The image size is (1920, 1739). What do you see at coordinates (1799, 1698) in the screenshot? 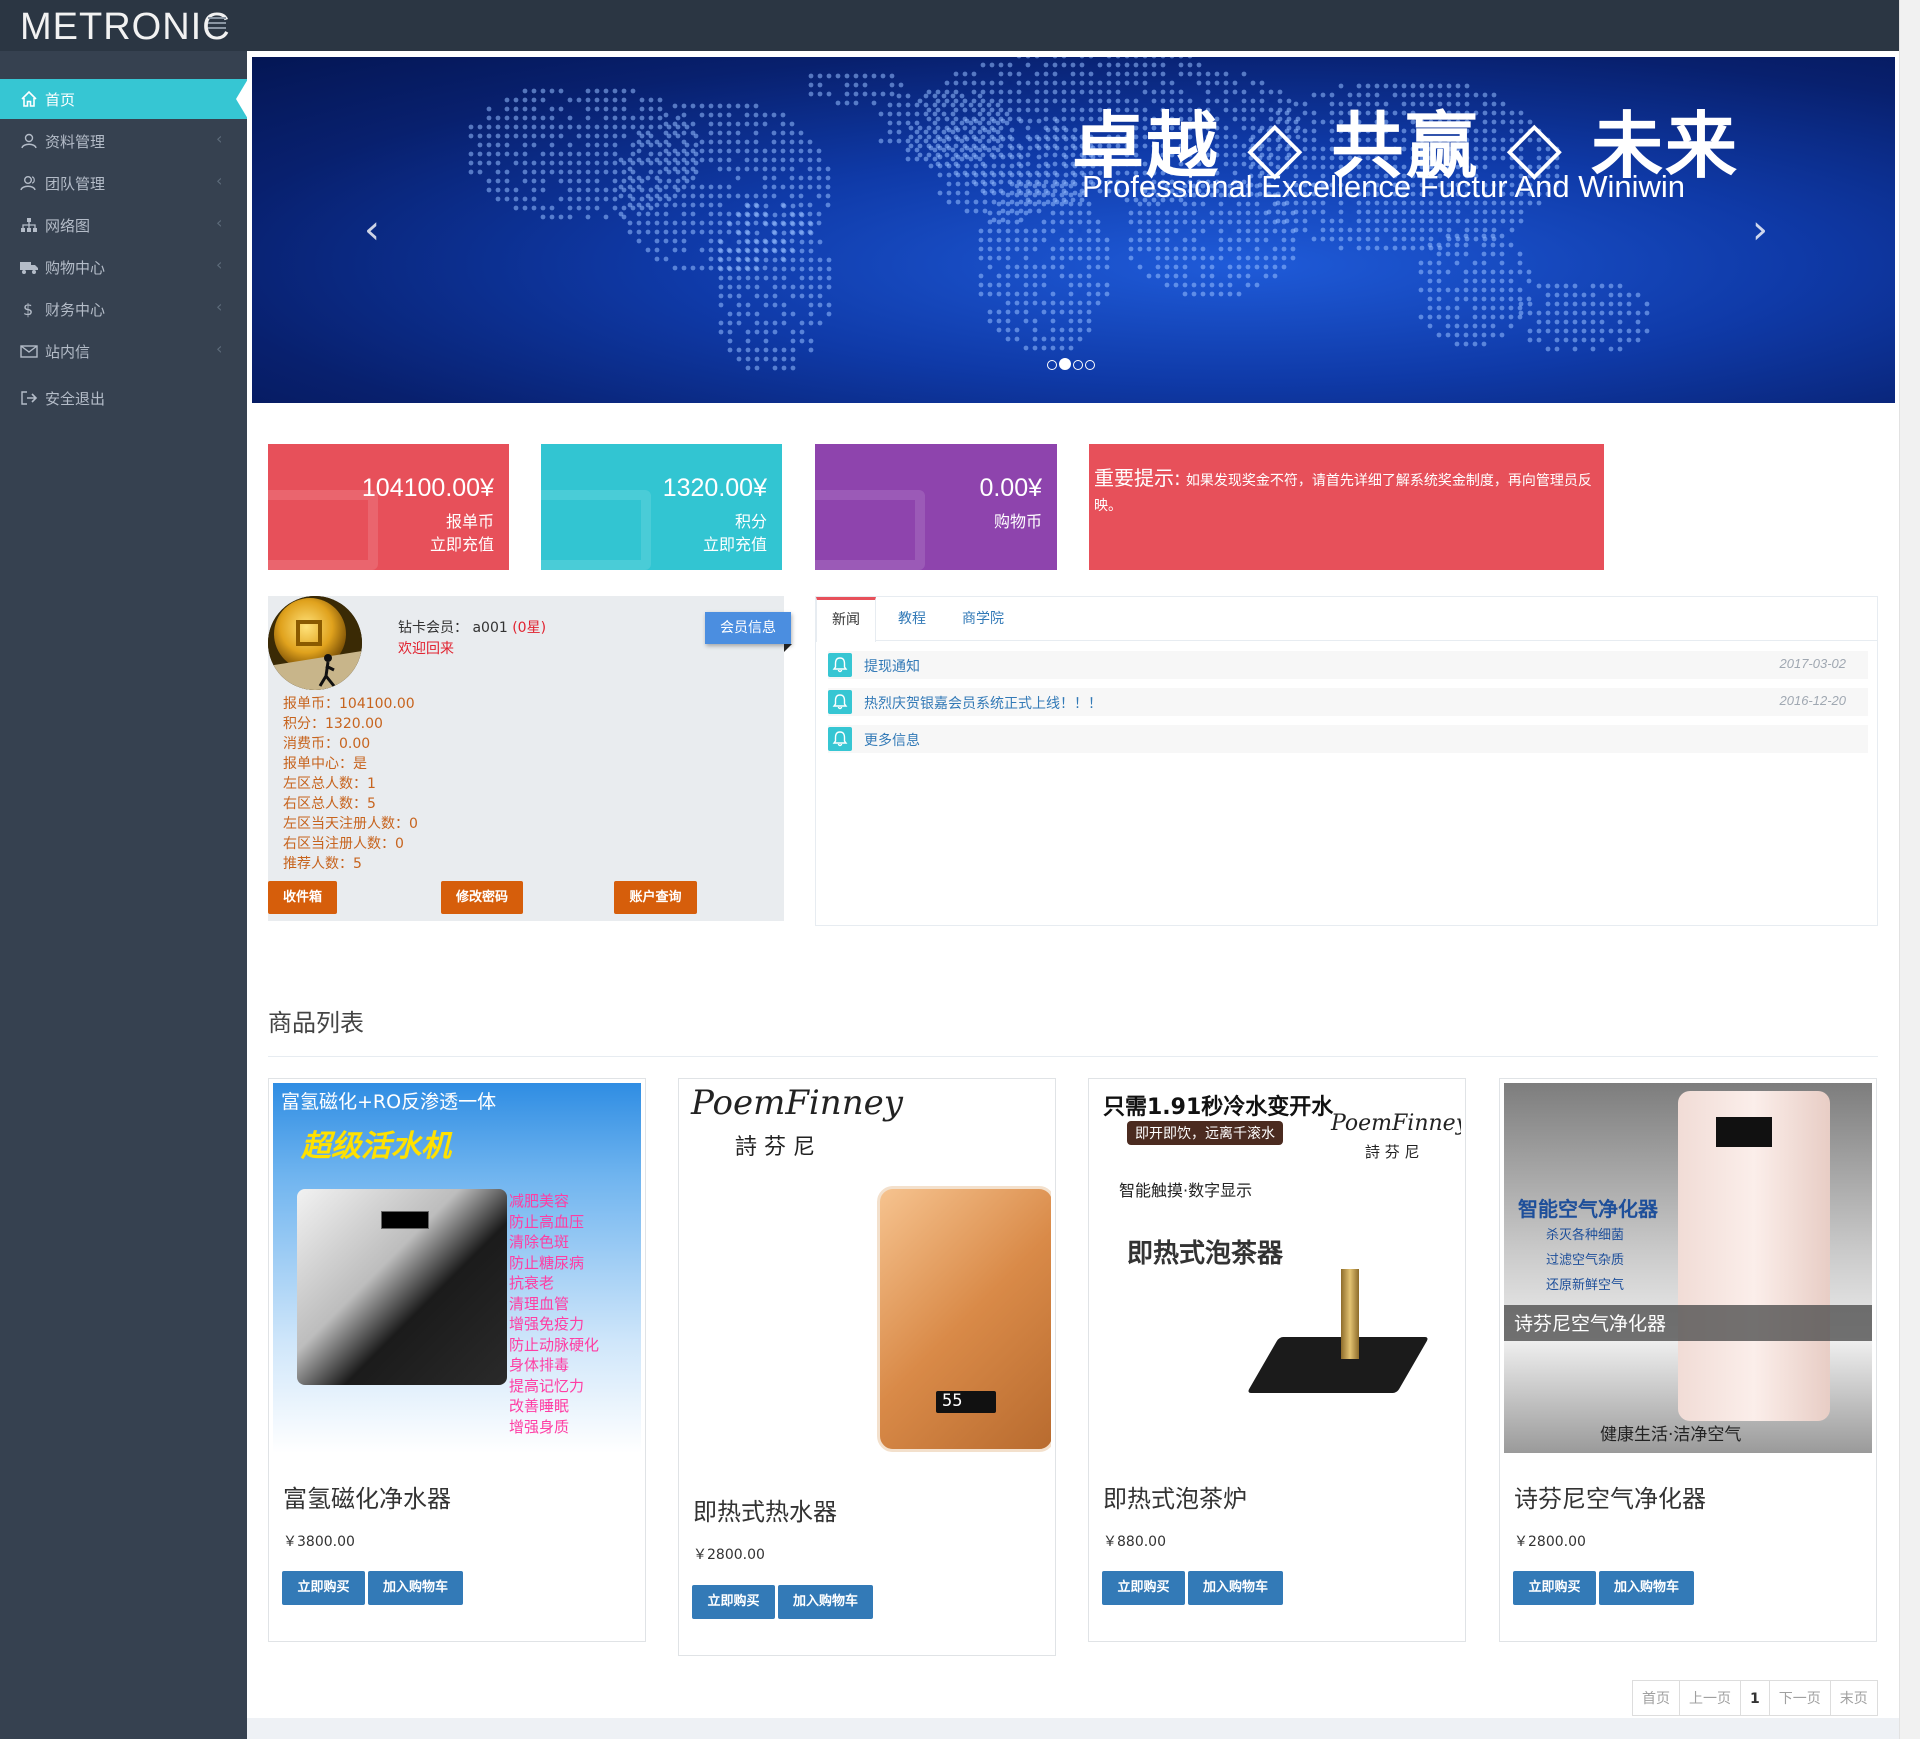
I see `page-next: 下一页` at bounding box center [1799, 1698].